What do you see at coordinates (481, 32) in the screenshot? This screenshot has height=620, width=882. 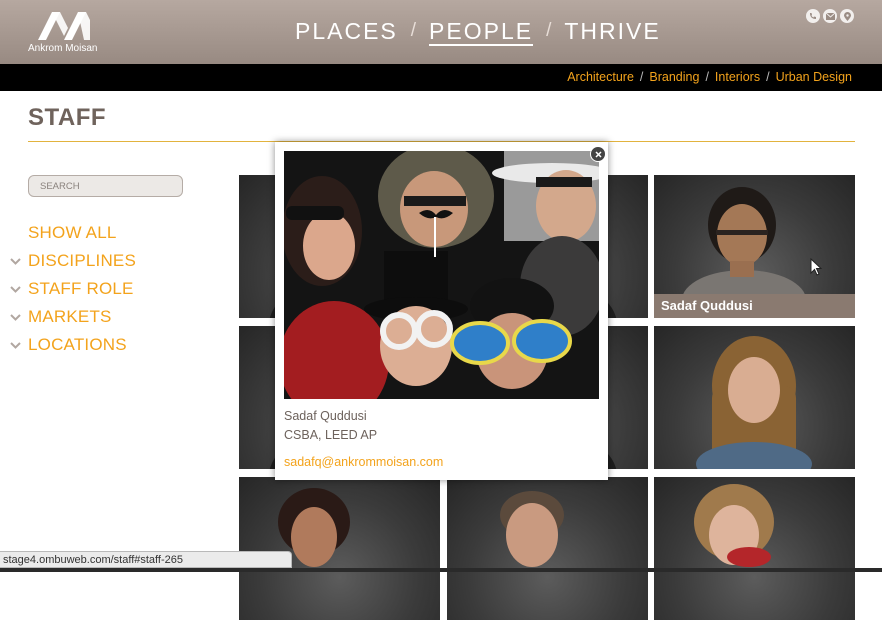 I see `nav-people: PEOPLE` at bounding box center [481, 32].